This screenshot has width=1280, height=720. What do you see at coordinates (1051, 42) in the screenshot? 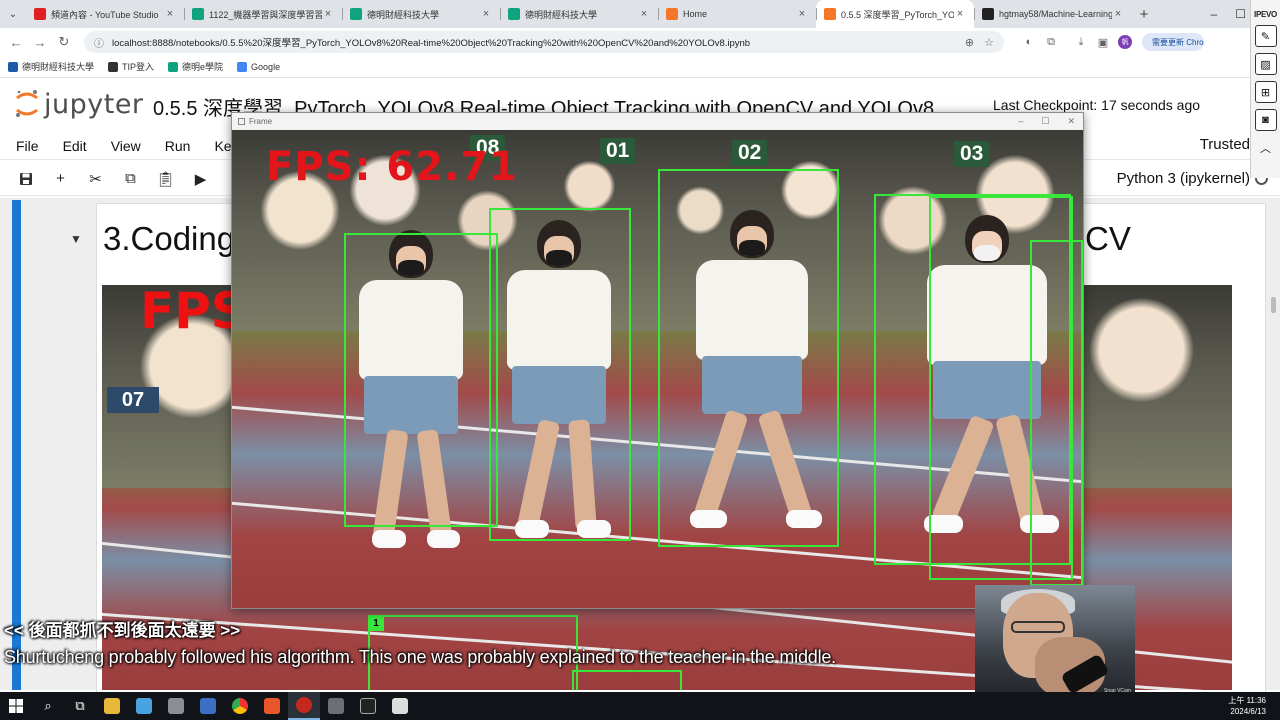
I see `extensions-puzzle-icon: ⧉` at bounding box center [1051, 42].